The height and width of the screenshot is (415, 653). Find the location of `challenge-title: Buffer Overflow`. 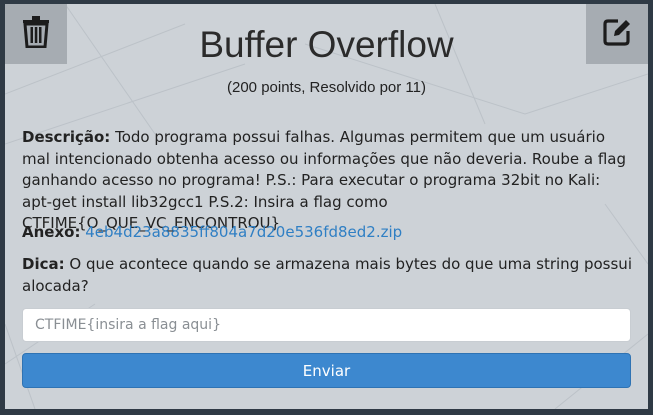

challenge-title: Buffer Overflow is located at coordinates (326, 44).